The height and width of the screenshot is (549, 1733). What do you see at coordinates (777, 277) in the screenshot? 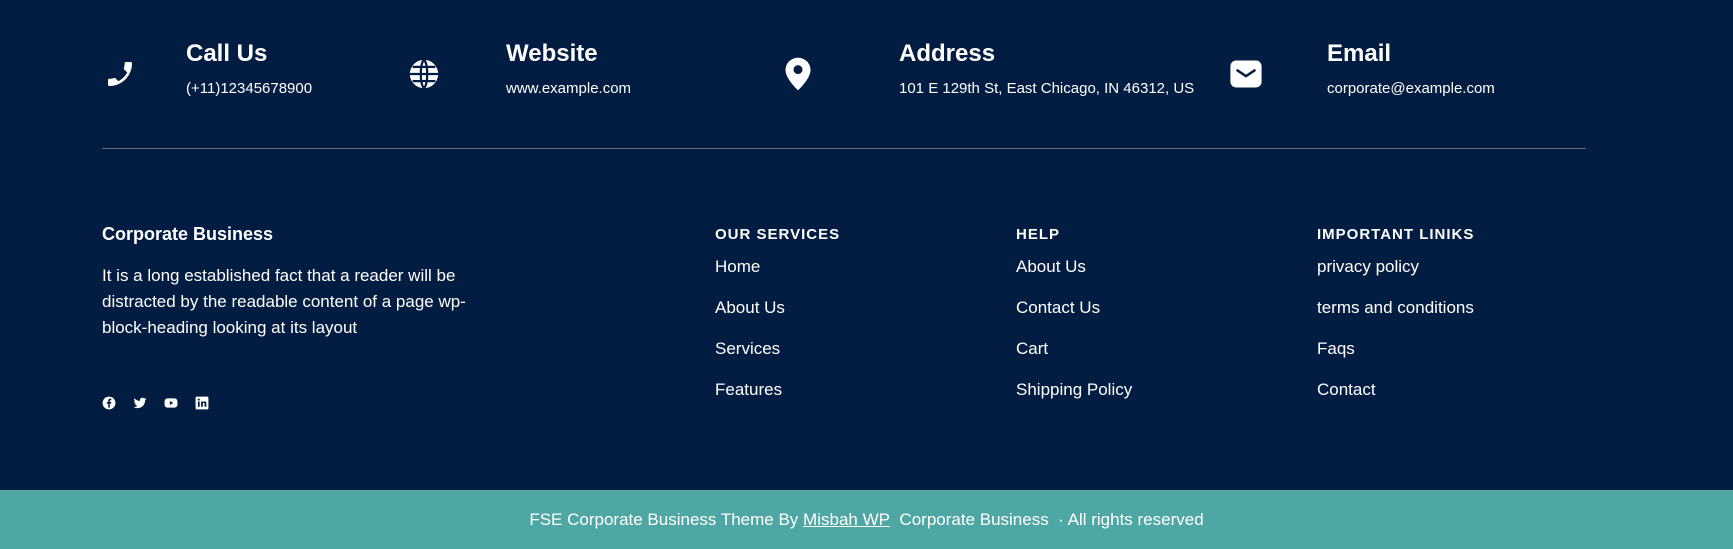
I see `footer-link-home: Home` at bounding box center [777, 277].